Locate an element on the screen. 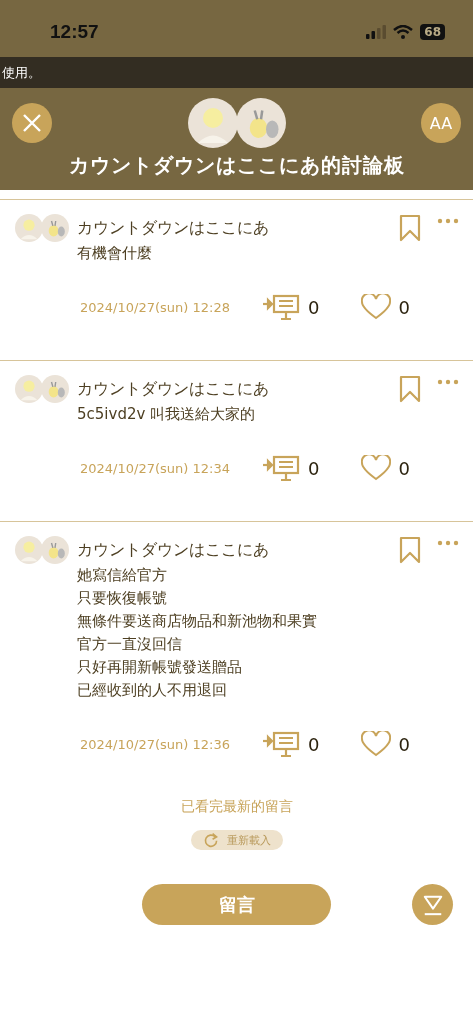  post-text: 她寫信給官方 is located at coordinates (122, 575).